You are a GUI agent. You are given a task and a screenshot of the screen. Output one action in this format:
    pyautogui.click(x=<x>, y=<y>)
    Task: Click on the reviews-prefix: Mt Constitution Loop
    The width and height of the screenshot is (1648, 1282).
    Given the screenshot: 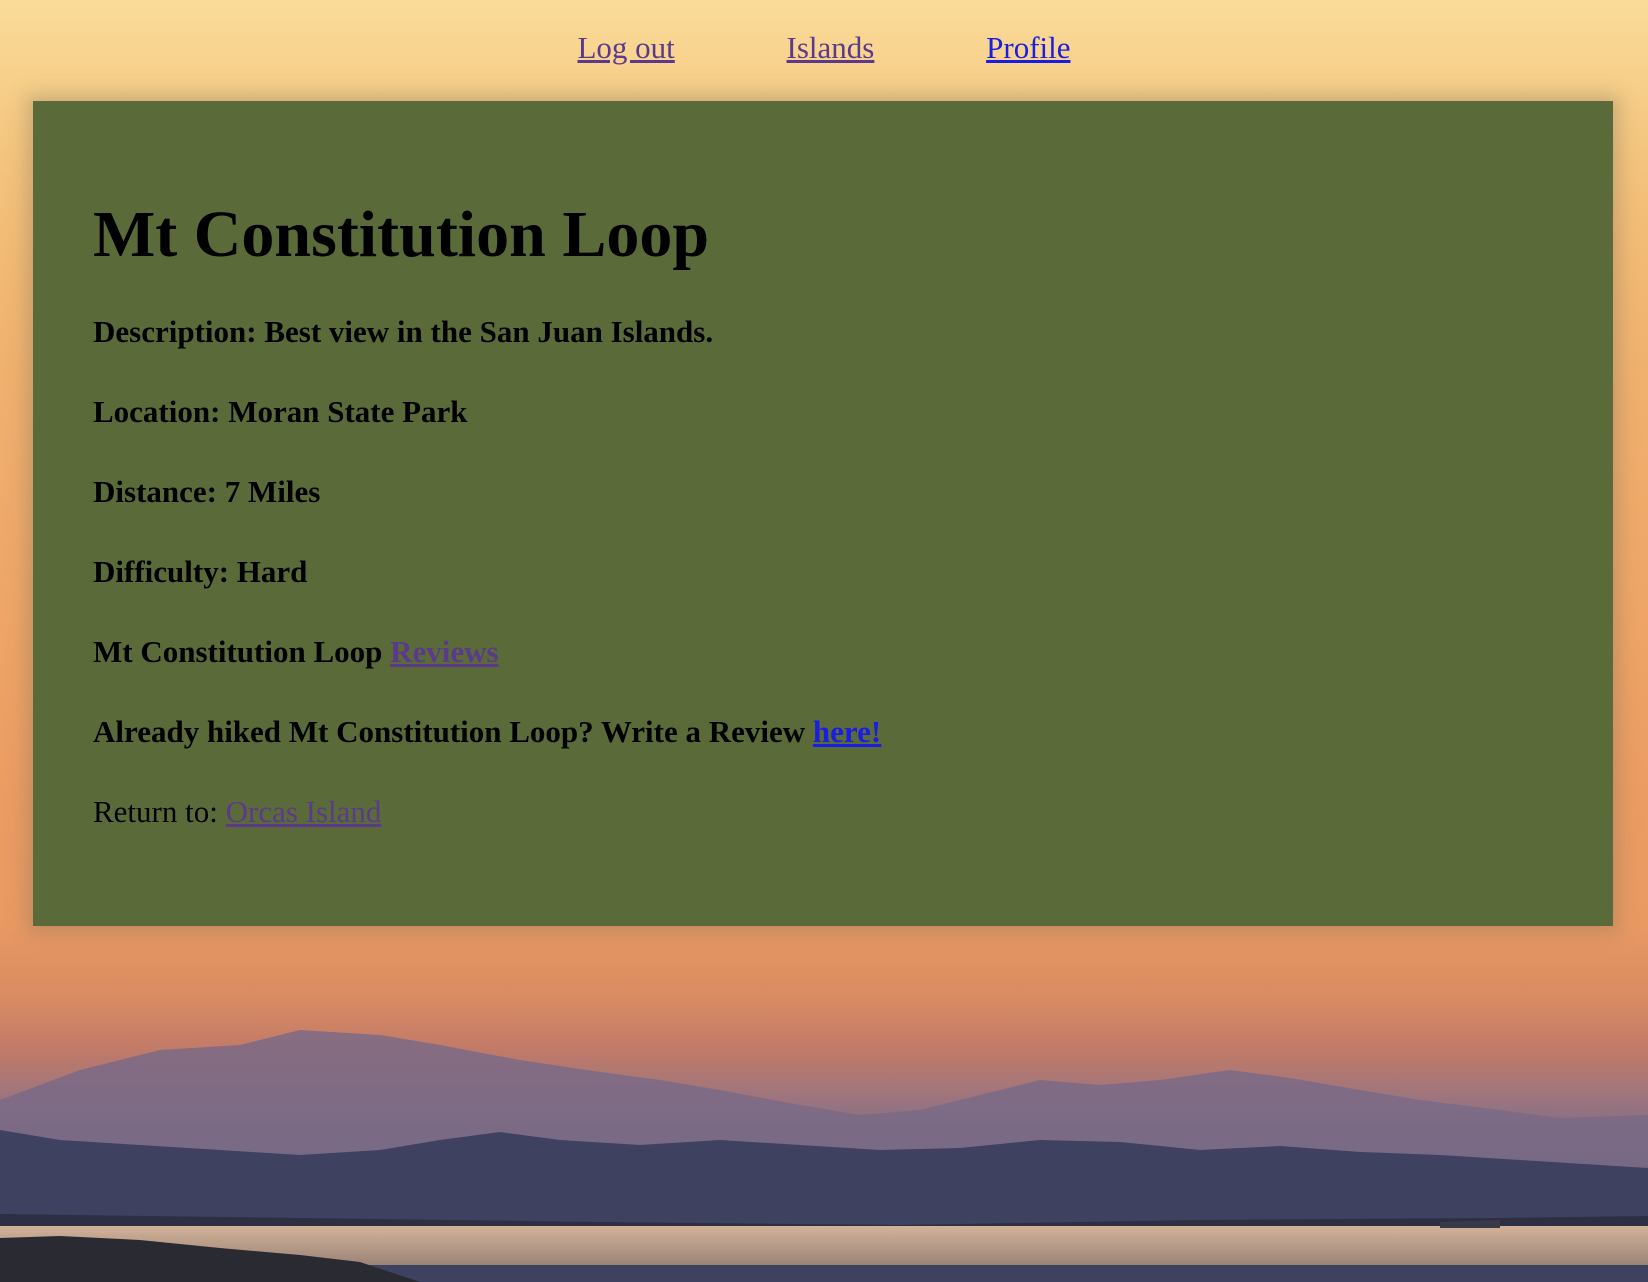 What is the action you would take?
    pyautogui.click(x=238, y=651)
    